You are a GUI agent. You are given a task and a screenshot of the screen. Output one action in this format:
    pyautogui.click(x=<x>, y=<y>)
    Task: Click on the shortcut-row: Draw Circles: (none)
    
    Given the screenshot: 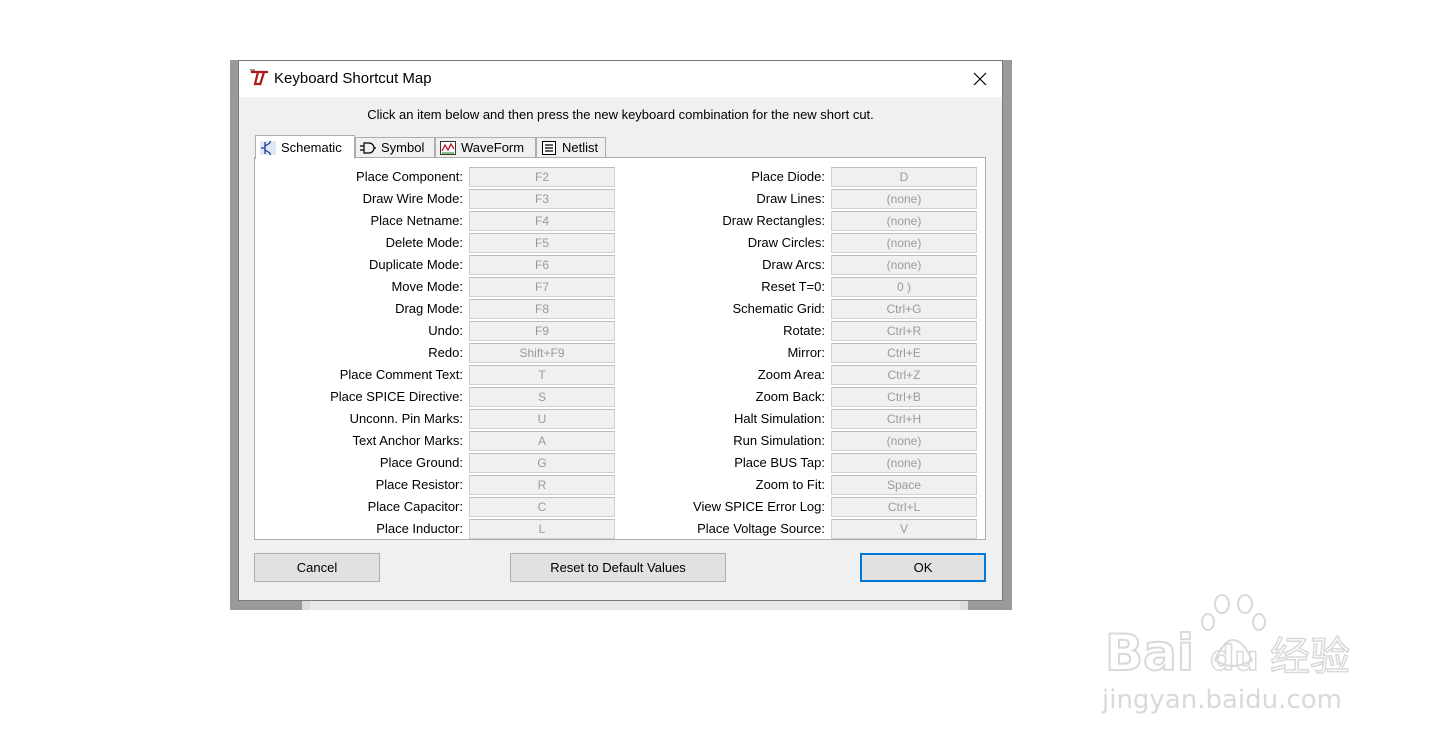 What is the action you would take?
    pyautogui.click(x=616, y=243)
    